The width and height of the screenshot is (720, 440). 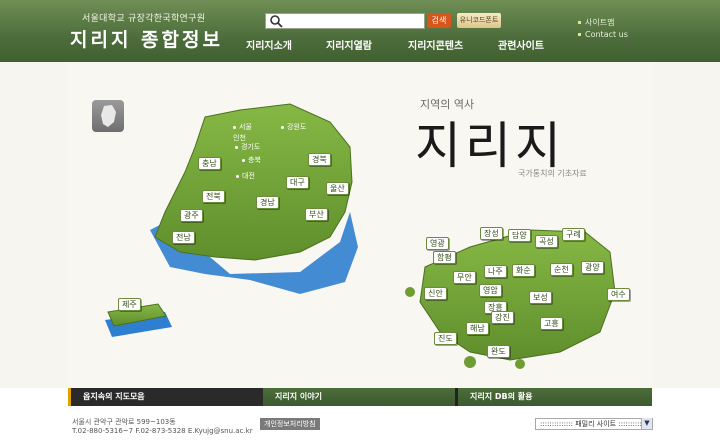 I want to click on town-gurye: 구례, so click(x=573, y=234).